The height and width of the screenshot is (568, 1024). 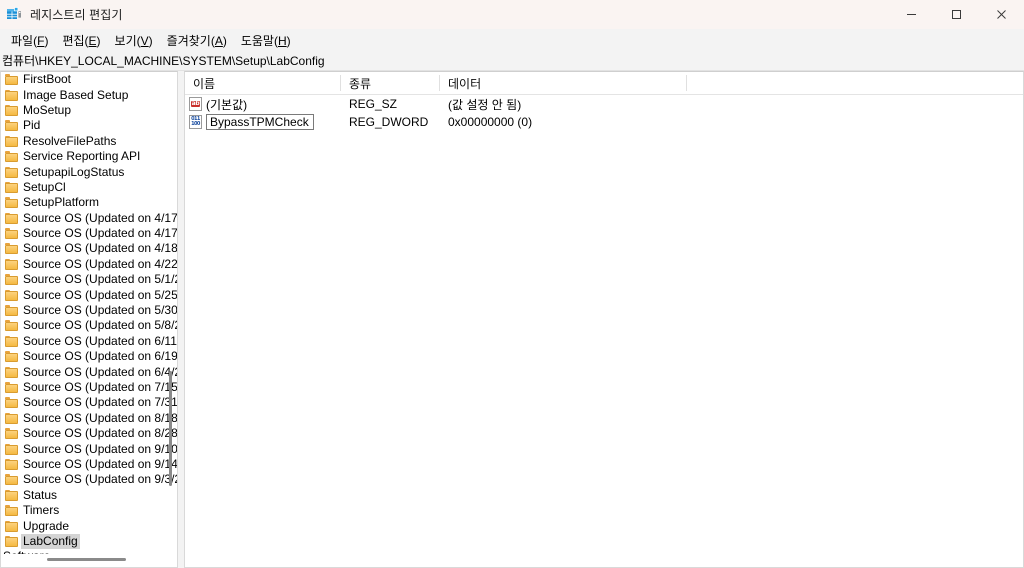 I want to click on column-header-data: 데이터, so click(x=563, y=83).